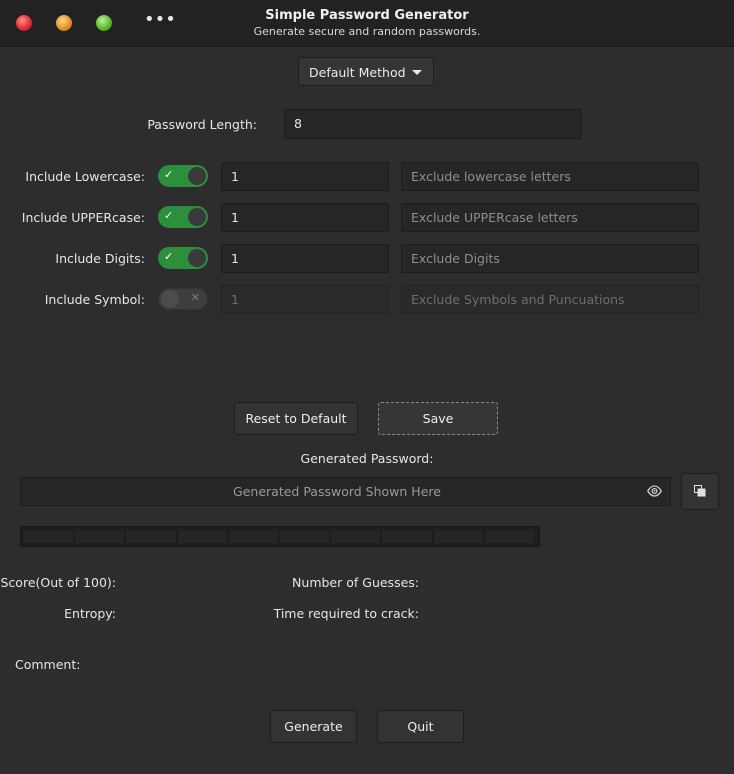  What do you see at coordinates (438, 418) in the screenshot?
I see `save-button: Save` at bounding box center [438, 418].